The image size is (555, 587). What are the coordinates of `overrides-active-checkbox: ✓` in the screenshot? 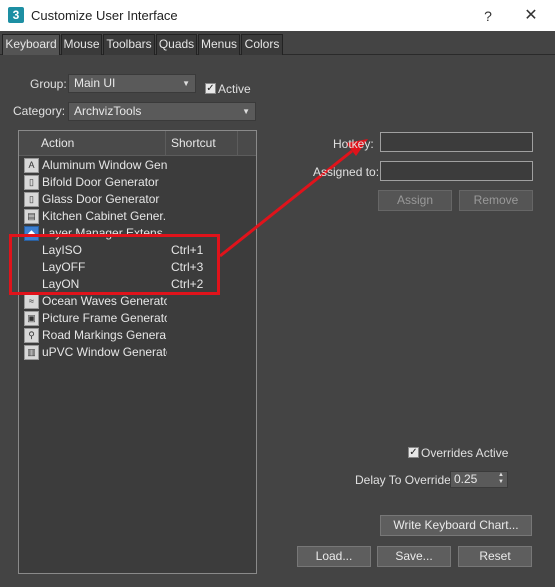 It's located at (413, 452).